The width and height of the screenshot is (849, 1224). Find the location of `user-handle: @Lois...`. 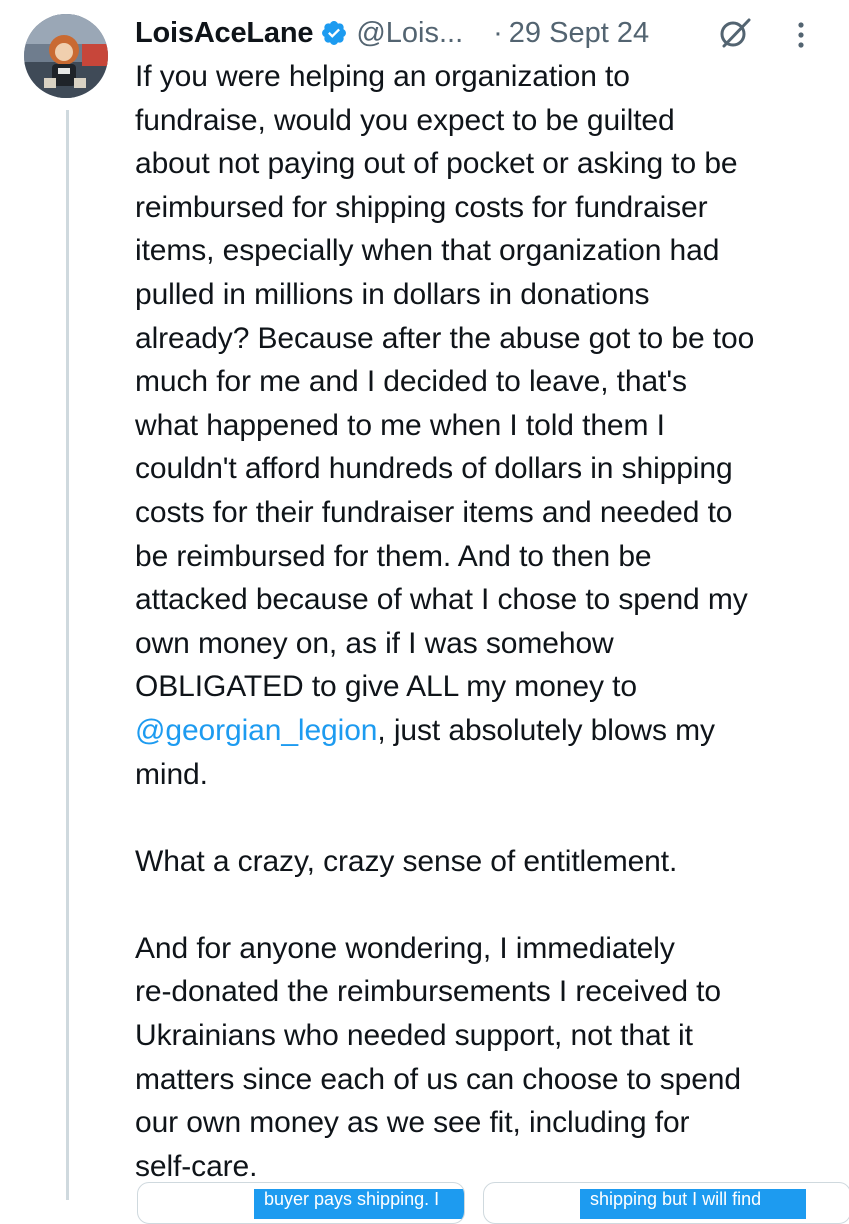

user-handle: @Lois... is located at coordinates (409, 33).